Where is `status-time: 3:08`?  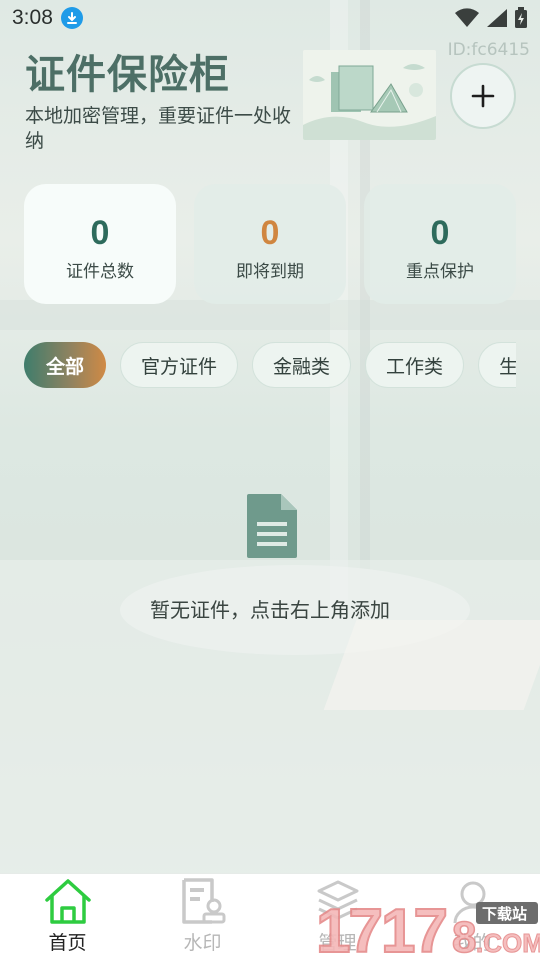
status-time: 3:08 is located at coordinates (32, 17).